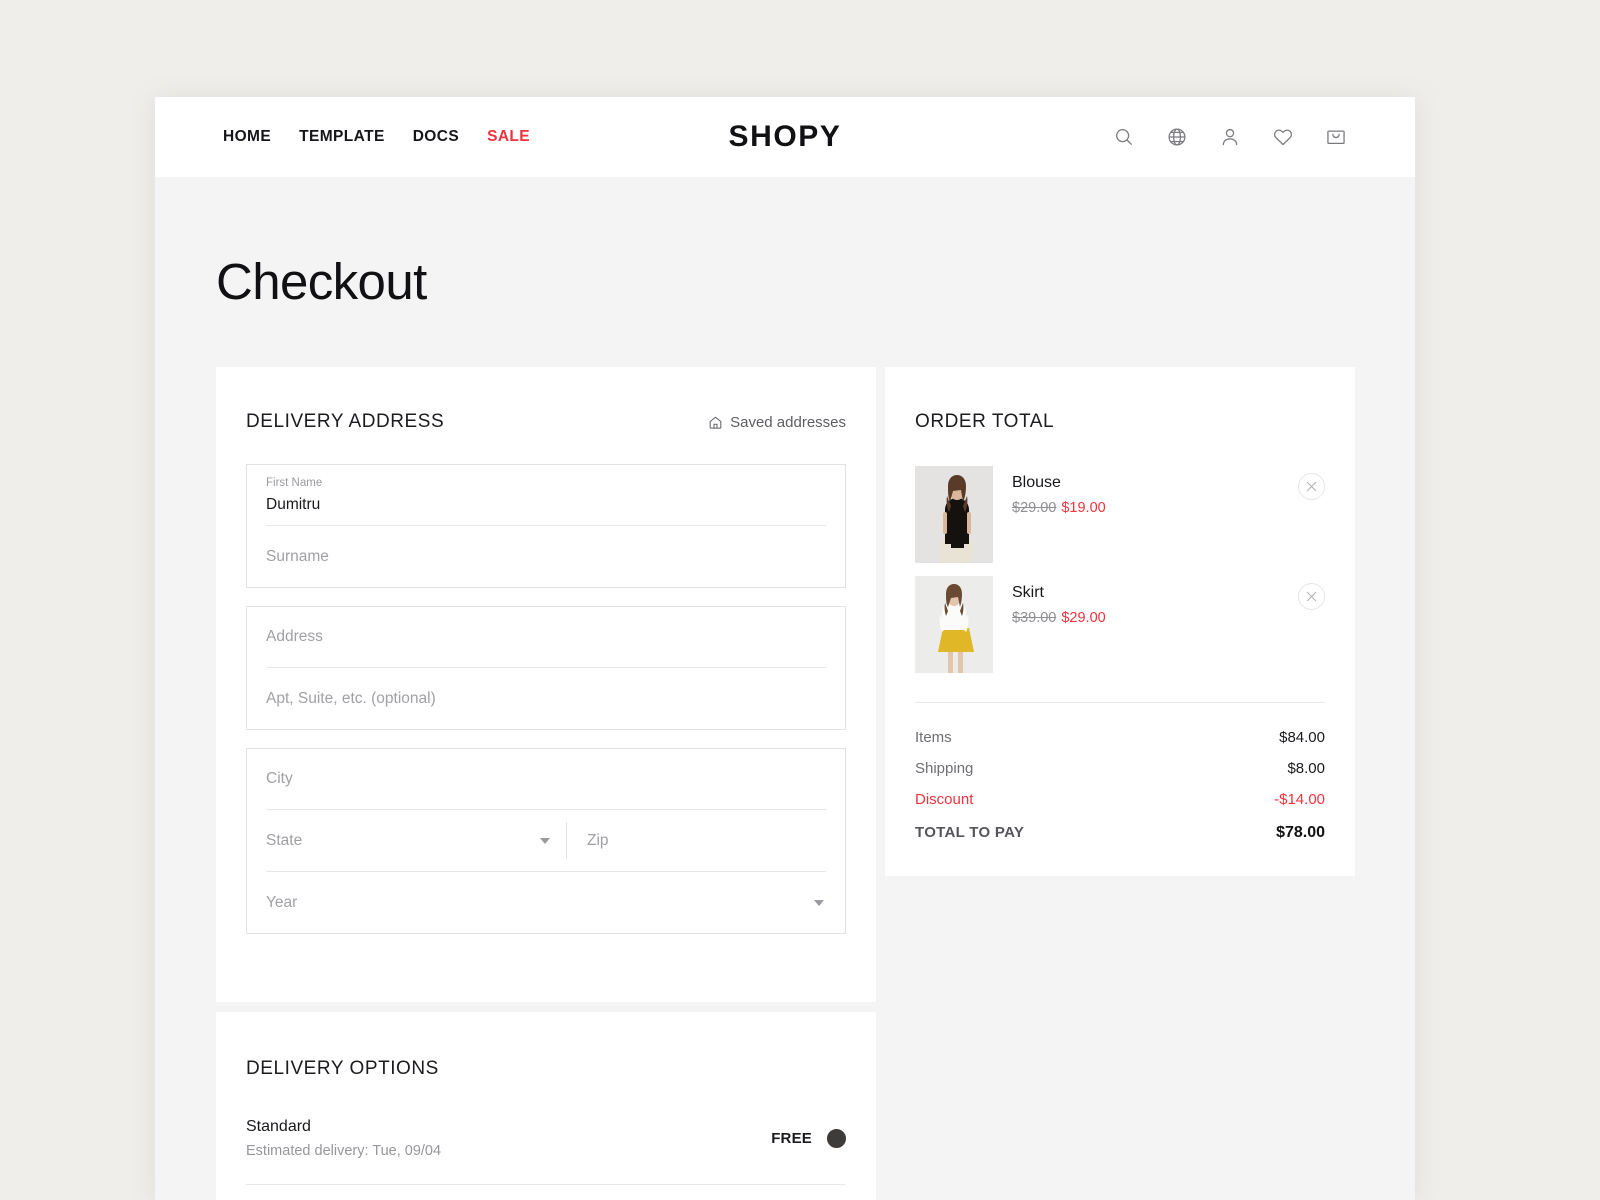 The image size is (1600, 1200). Describe the element at coordinates (791, 1139) in the screenshot. I see `delivery-option-standard-price: FREE` at that location.